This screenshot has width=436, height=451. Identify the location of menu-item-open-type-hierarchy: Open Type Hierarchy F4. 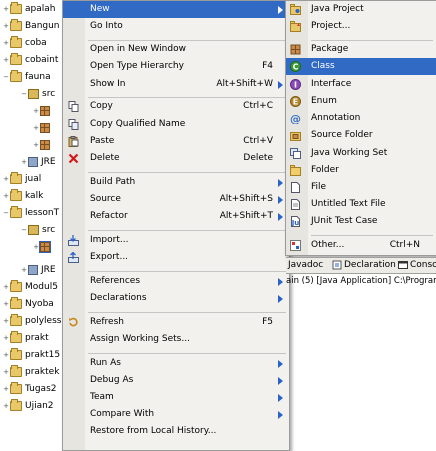
(176, 66).